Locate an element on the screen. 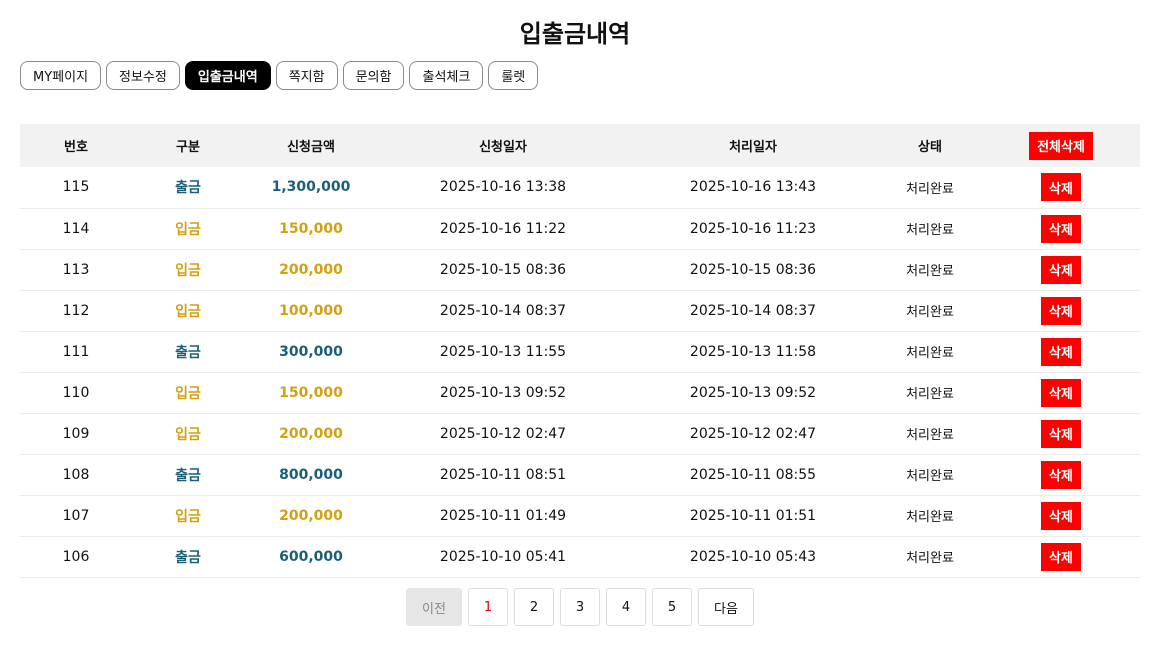  delete-all-button: 전체삭제 is located at coordinates (1061, 145).